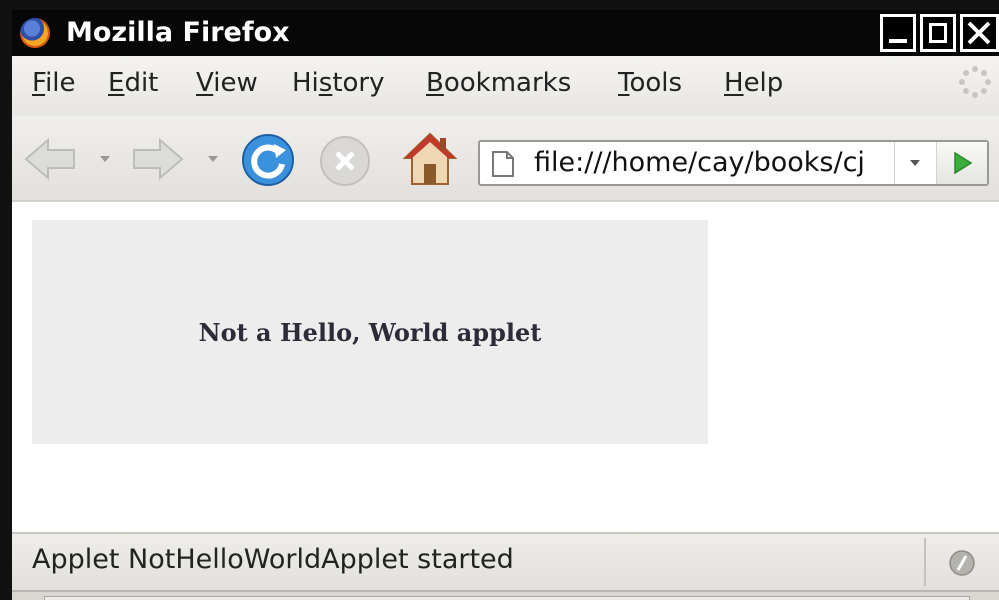 This screenshot has height=600, width=999. I want to click on menu-tools: Tools, so click(650, 83).